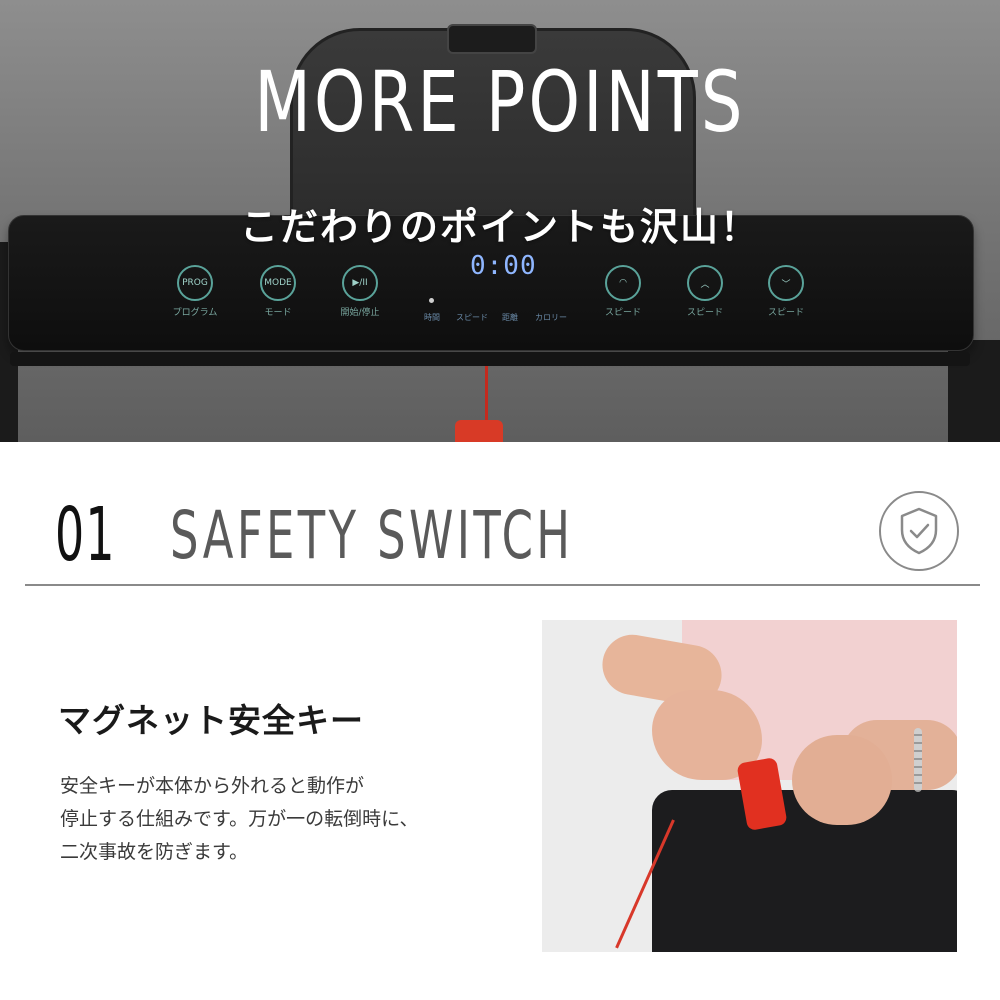 The image size is (1000, 1000). Describe the element at coordinates (360, 283) in the screenshot. I see `start-stop-icon: ▶/II` at that location.